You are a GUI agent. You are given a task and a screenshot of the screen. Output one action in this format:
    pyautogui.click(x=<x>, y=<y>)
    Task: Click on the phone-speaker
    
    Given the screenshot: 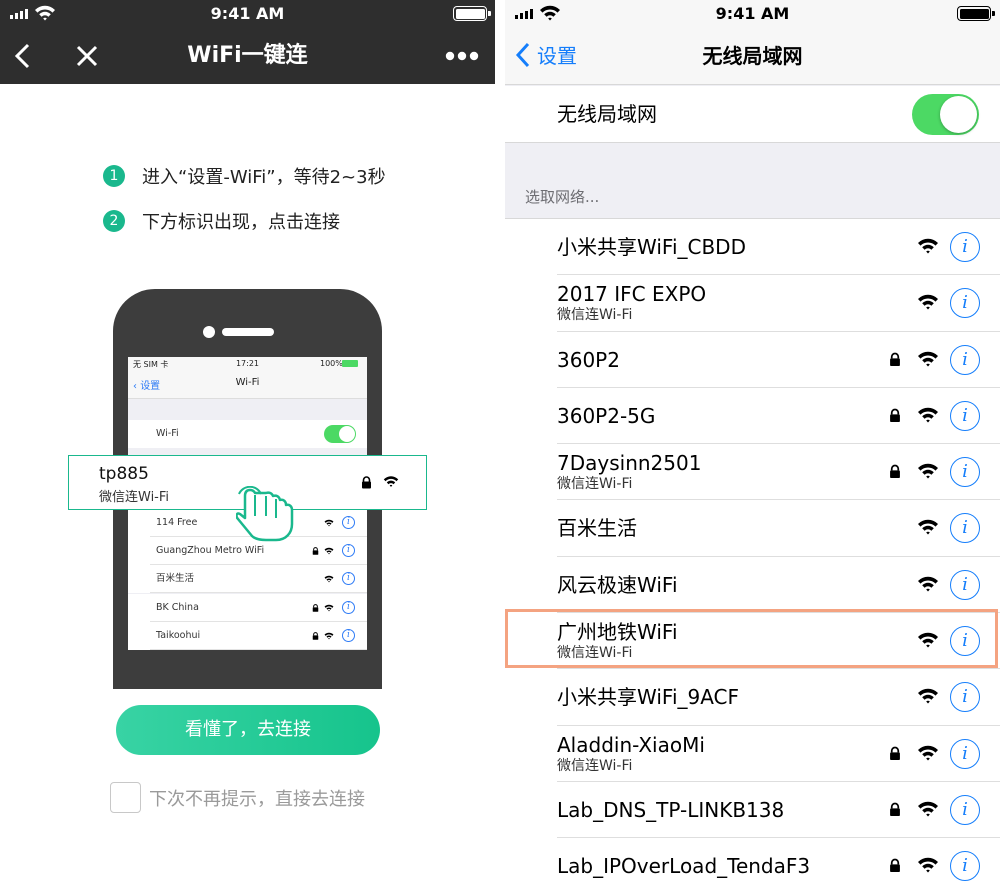 What is the action you would take?
    pyautogui.click(x=248, y=332)
    